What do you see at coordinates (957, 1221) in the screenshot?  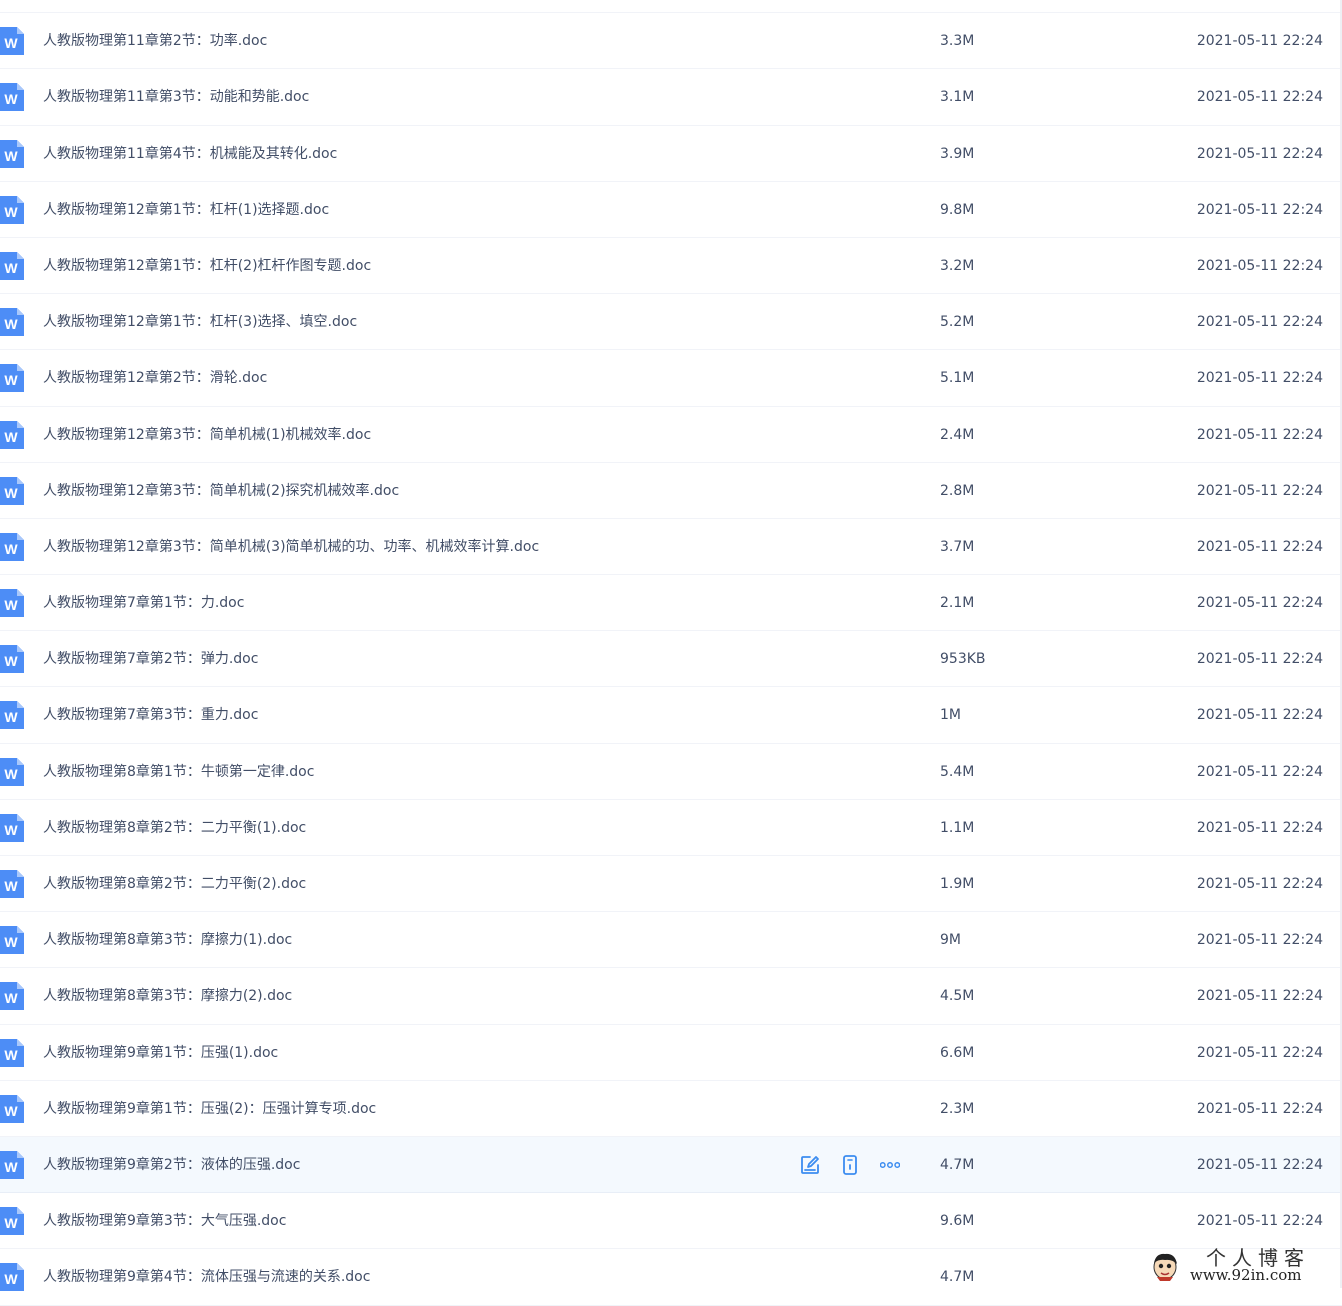 I see `file-size: 9.6M` at bounding box center [957, 1221].